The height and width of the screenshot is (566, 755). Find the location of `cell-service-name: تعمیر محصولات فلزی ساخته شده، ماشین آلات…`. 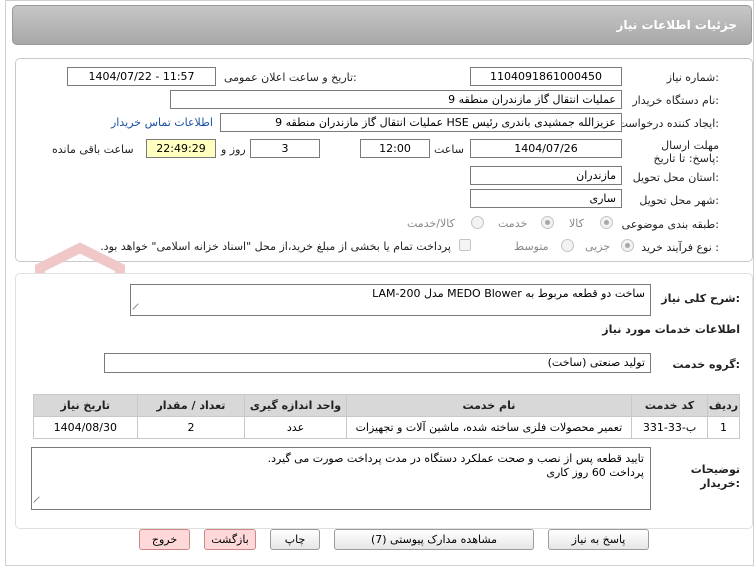

cell-service-name: تعمیر محصولات فلزی ساخته شده، ماشین آلات… is located at coordinates (489, 427).